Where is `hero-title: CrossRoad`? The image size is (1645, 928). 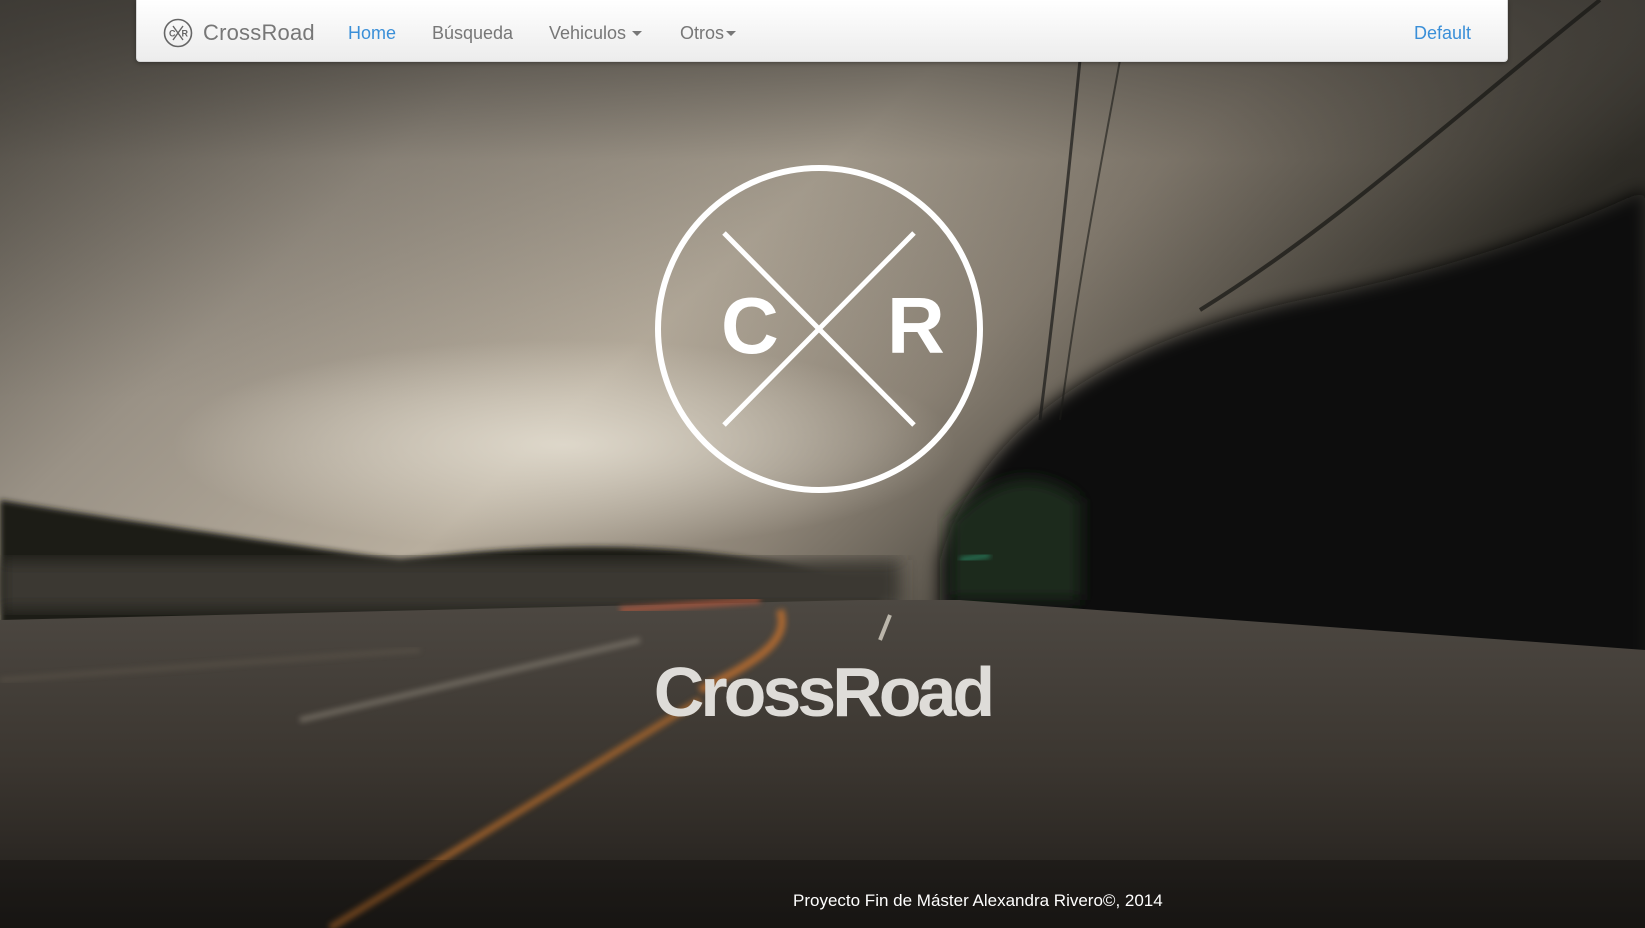 hero-title: CrossRoad is located at coordinates (824, 692).